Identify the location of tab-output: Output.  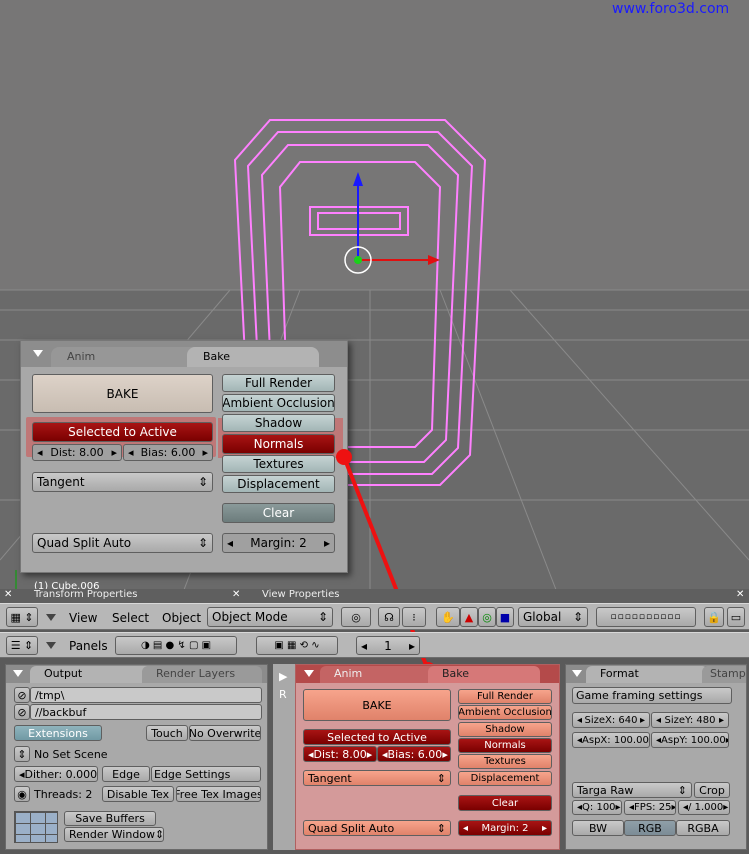
(91, 674).